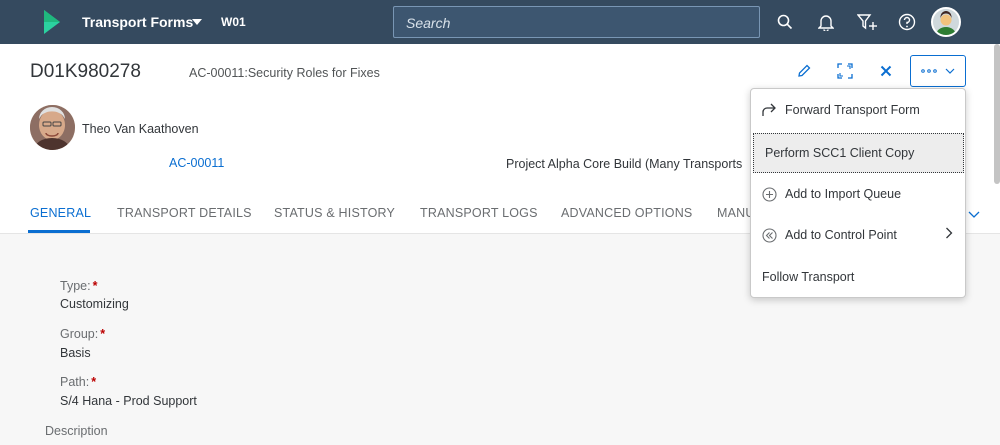 This screenshot has height=445, width=1000. I want to click on menu-item-label: Add to Import Queue, so click(843, 194).